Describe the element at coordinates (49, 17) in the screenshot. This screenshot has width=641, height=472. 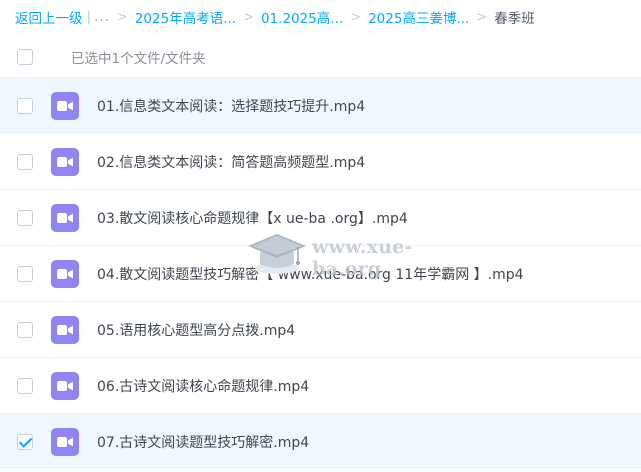
I see `back-link: 返回上一级` at that location.